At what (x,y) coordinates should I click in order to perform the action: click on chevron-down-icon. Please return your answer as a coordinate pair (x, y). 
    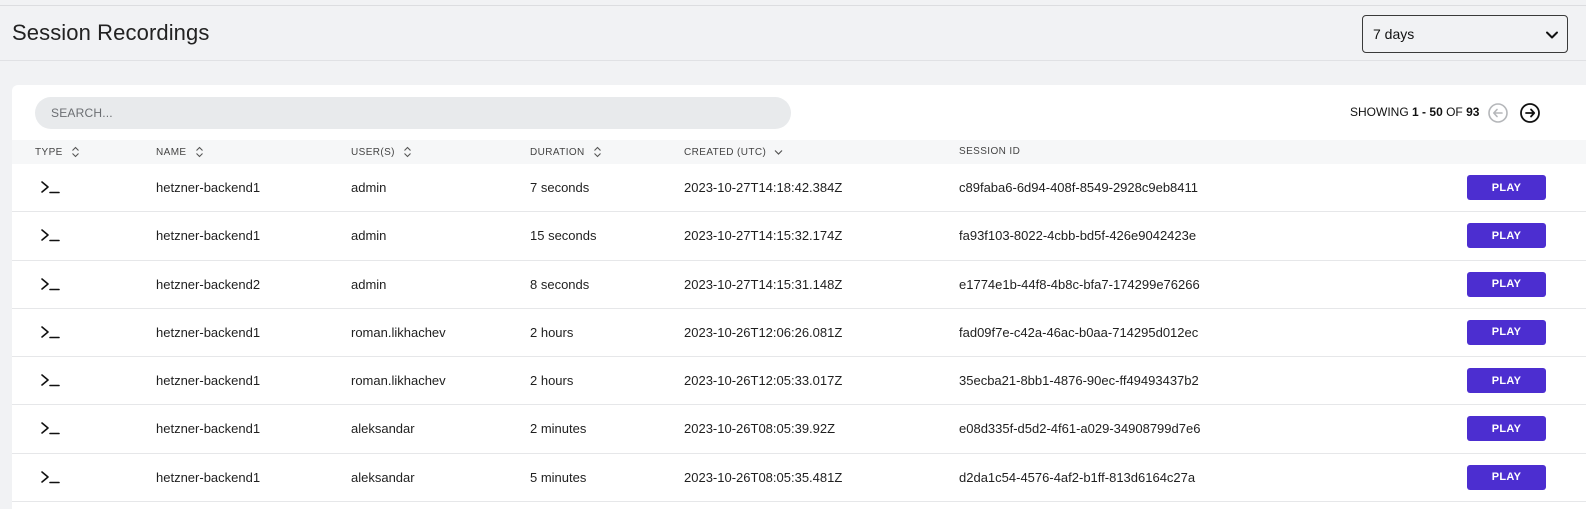
    Looking at the image, I should click on (1552, 35).